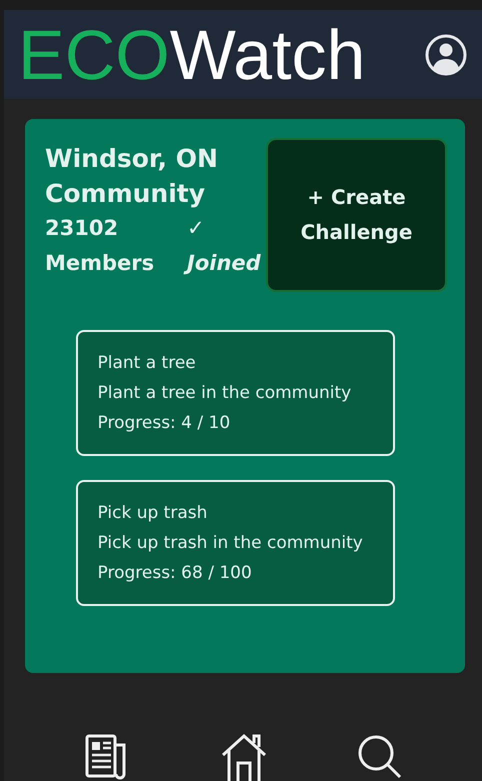  What do you see at coordinates (196, 228) in the screenshot?
I see `check-mark: ✓` at bounding box center [196, 228].